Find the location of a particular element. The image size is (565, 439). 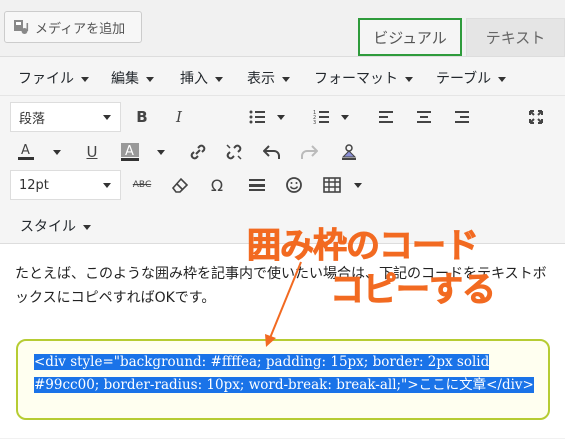

annotation-line1: 囲み枠のコード is located at coordinates (363, 246).